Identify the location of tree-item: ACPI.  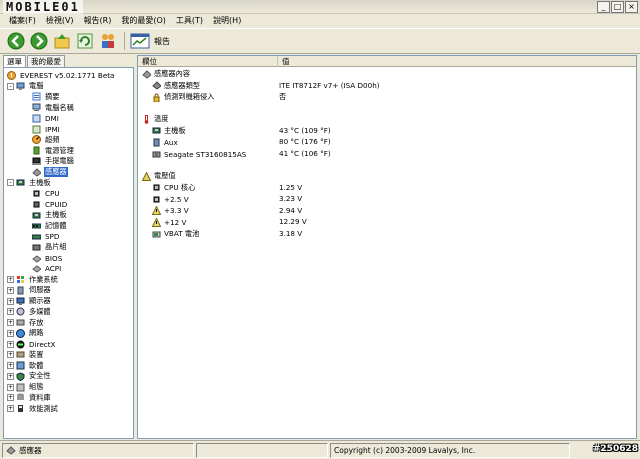
(47, 269).